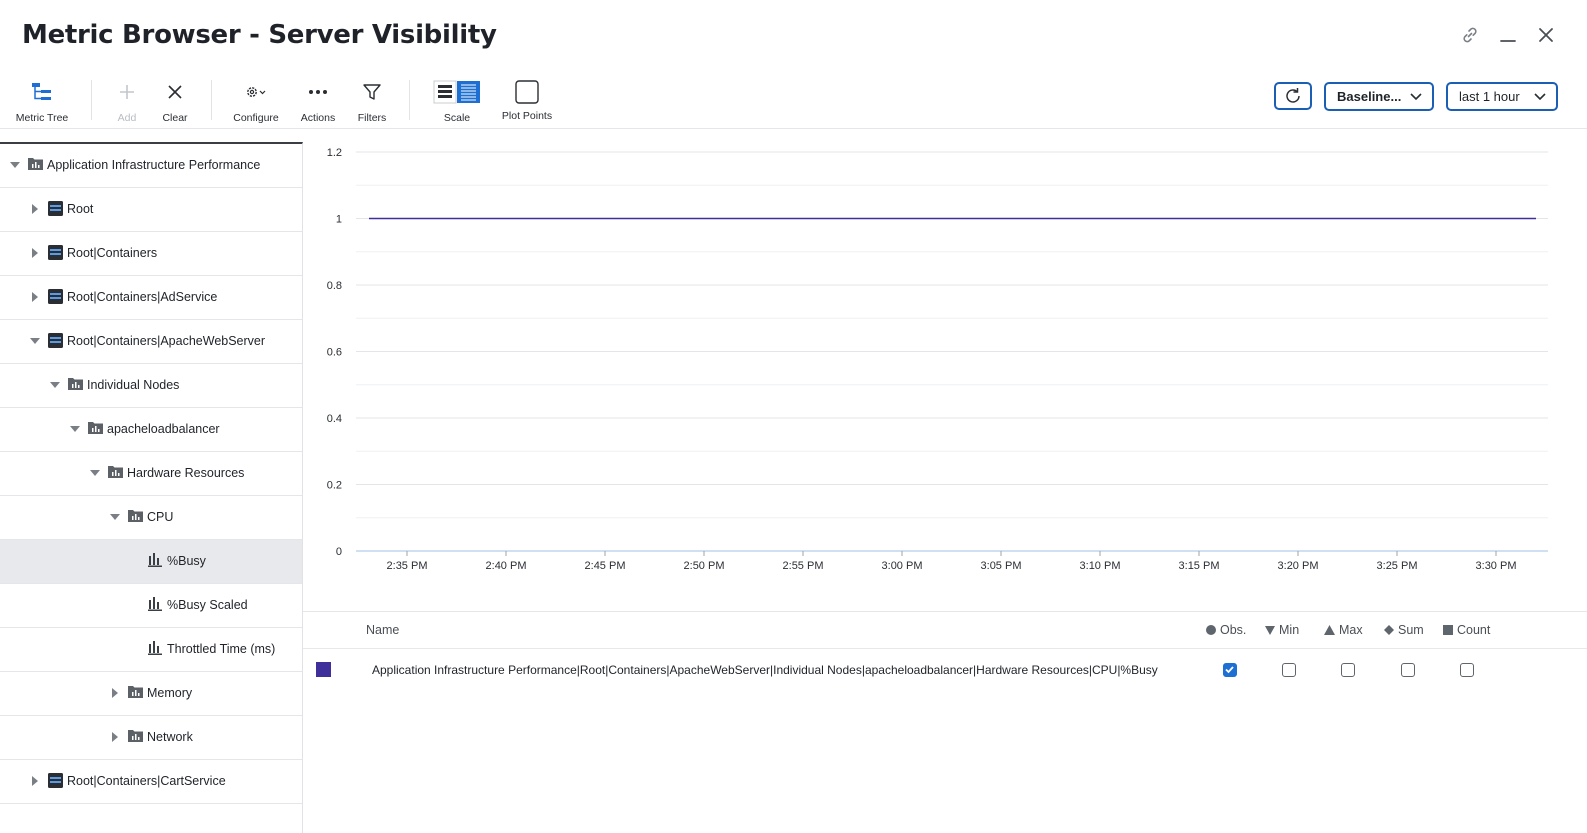  What do you see at coordinates (793, 36) in the screenshot?
I see `header: Metric Browser - Server Visibility` at bounding box center [793, 36].